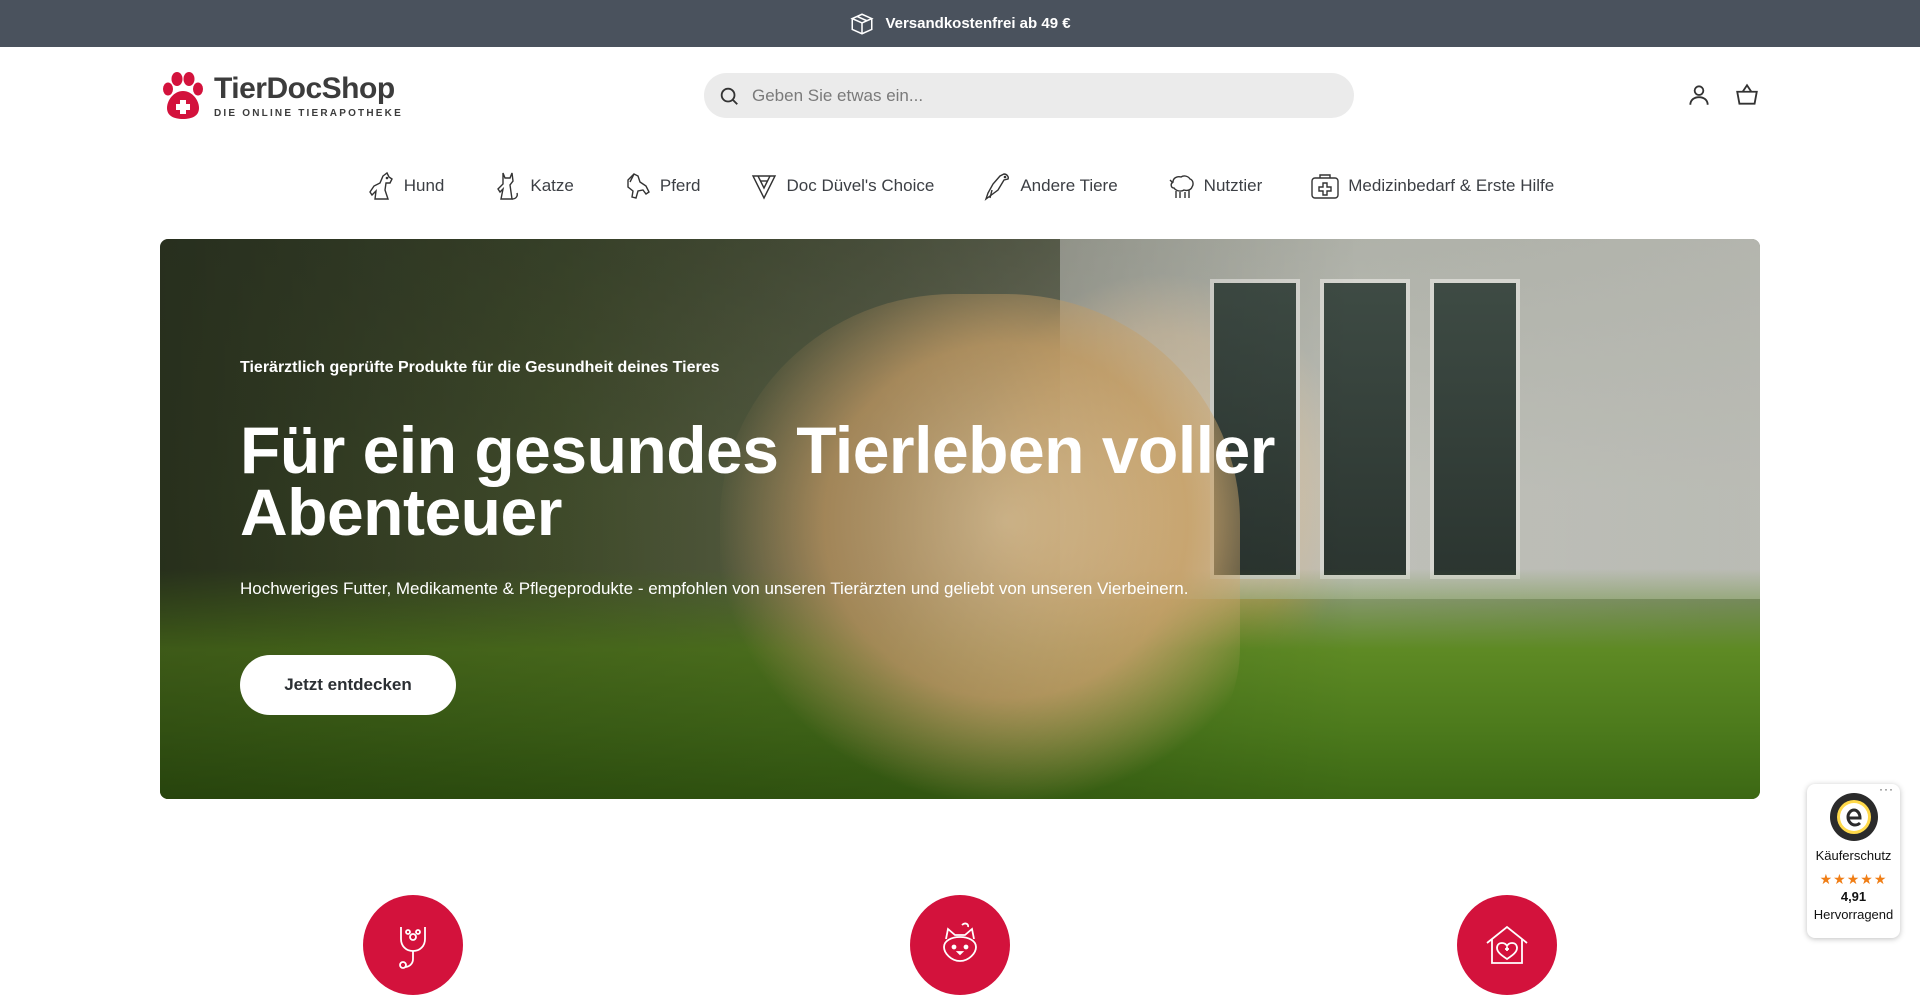  Describe the element at coordinates (380, 185) in the screenshot. I see `dog-icon` at that location.